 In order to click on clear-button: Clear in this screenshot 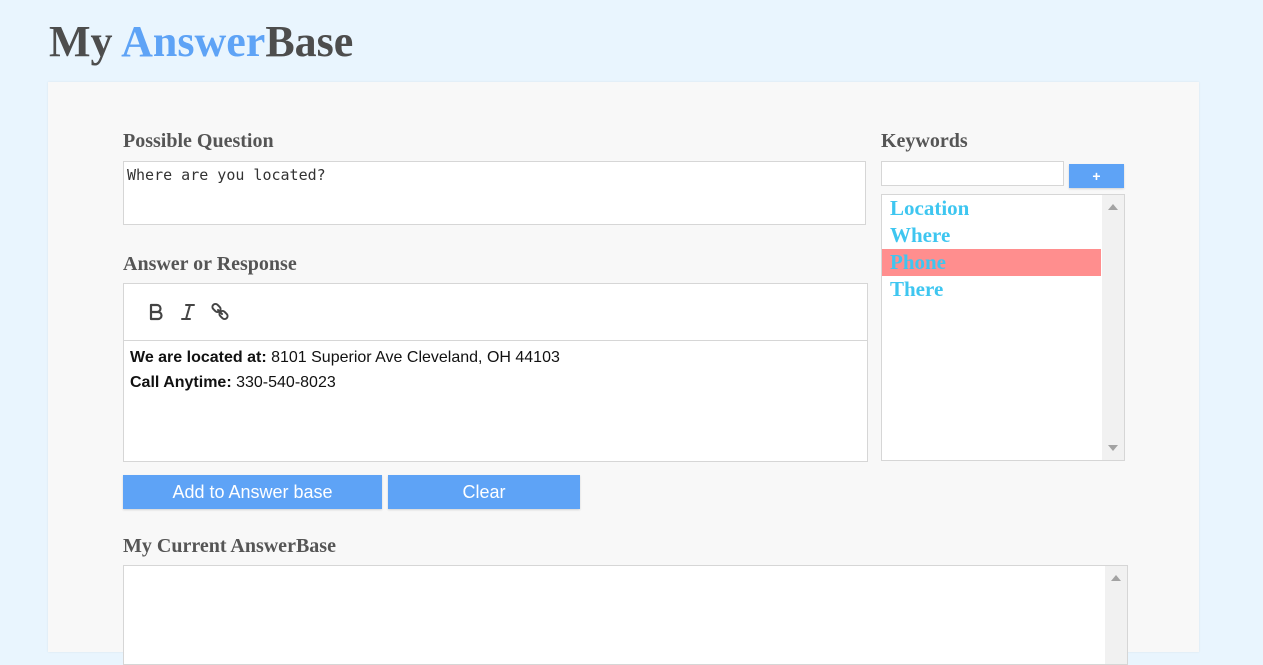, I will do `click(484, 492)`.